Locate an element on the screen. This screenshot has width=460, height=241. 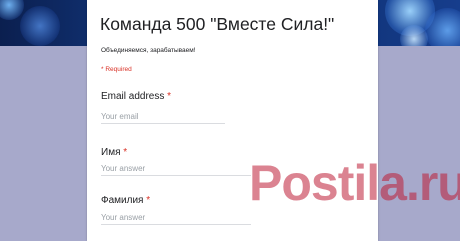
first-name-label-text: Имя is located at coordinates (111, 152).